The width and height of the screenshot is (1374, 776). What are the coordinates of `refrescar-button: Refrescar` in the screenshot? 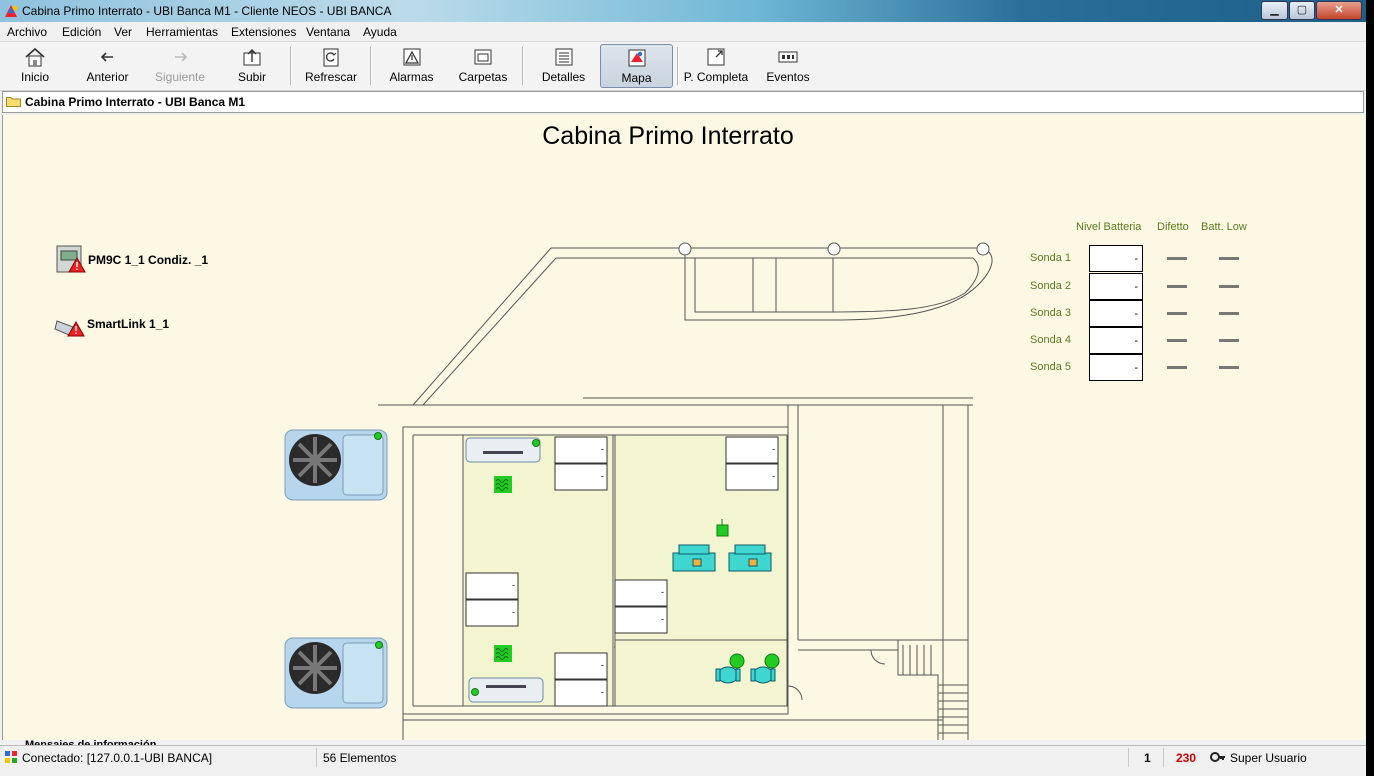 It's located at (331, 65).